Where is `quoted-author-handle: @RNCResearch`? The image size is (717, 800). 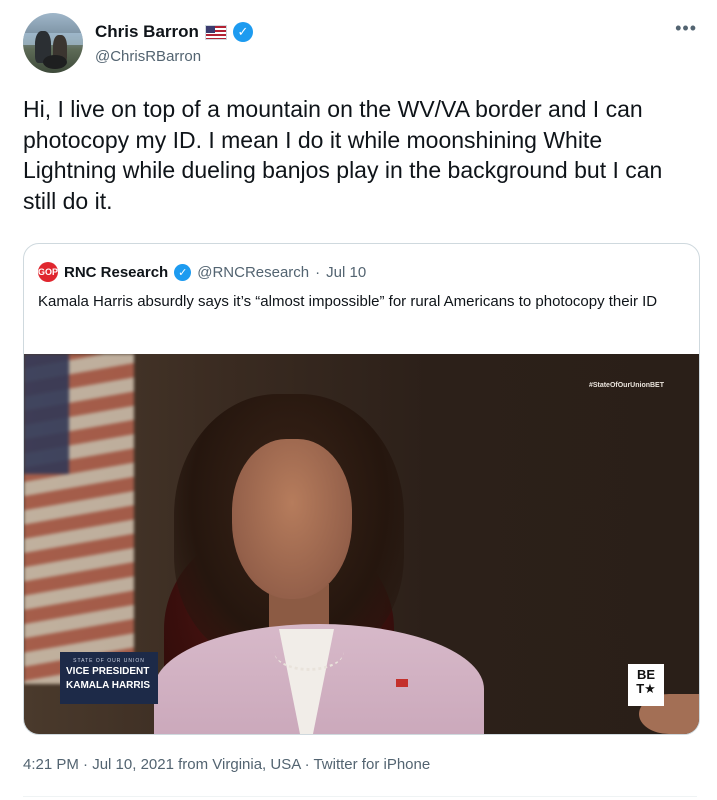 quoted-author-handle: @RNCResearch is located at coordinates (253, 272).